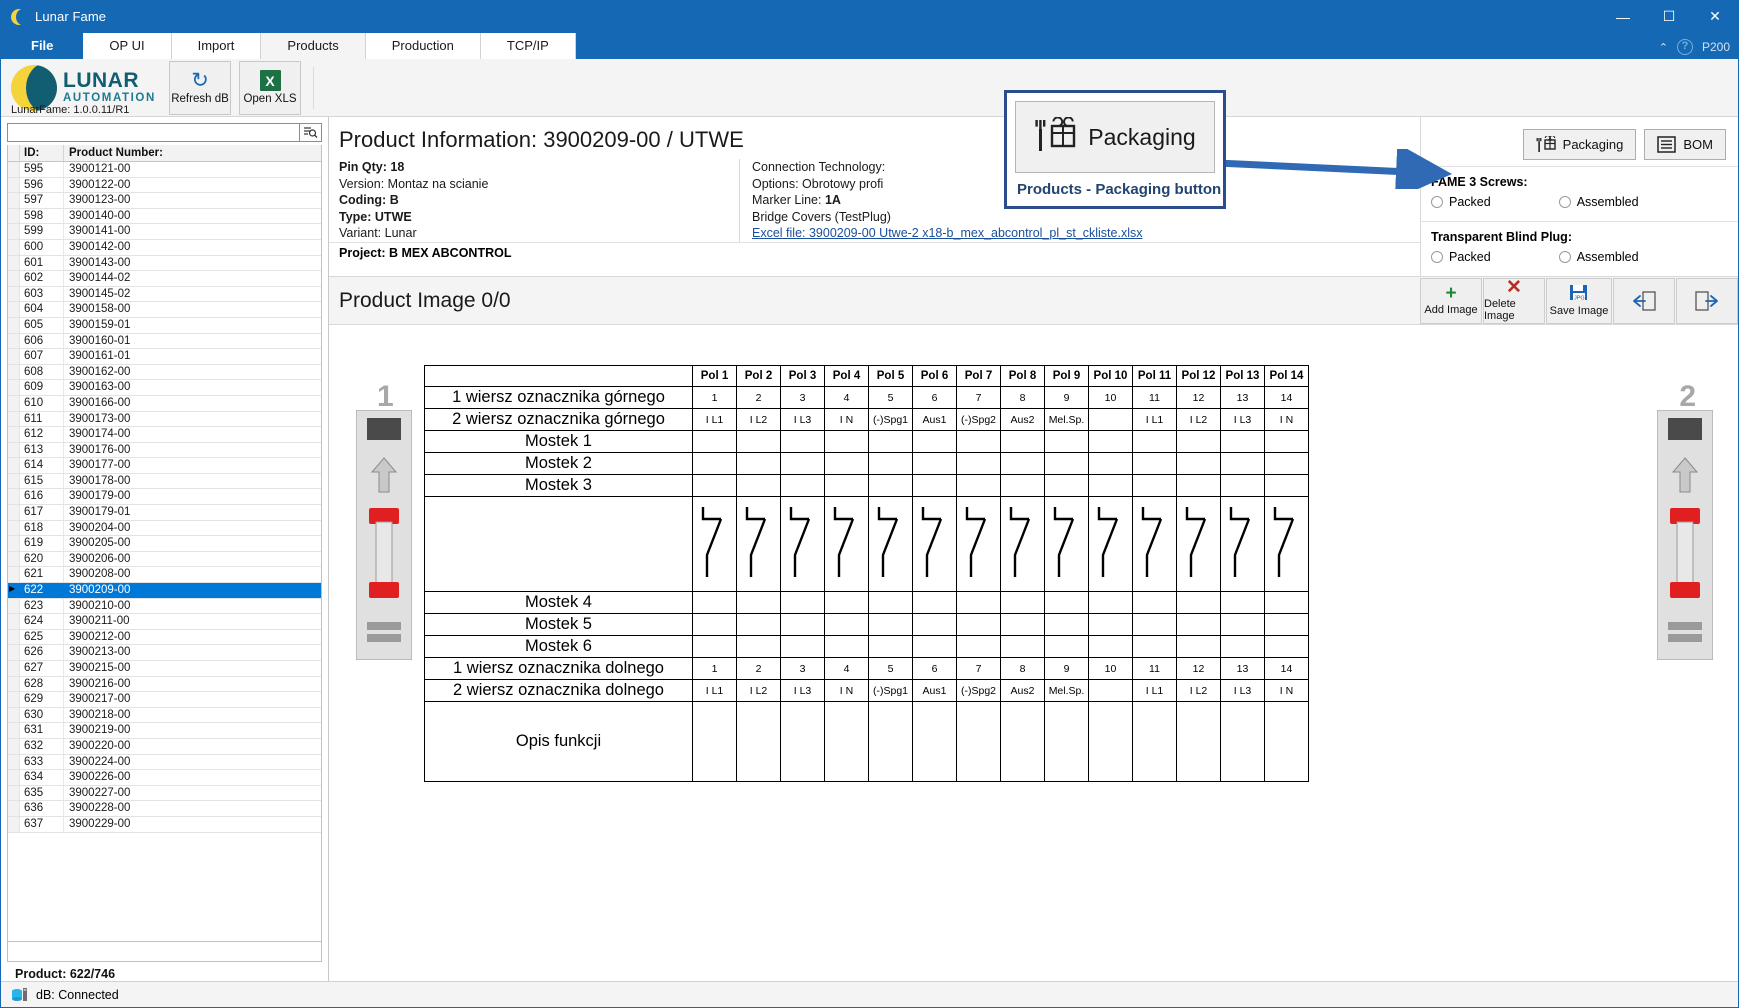  I want to click on refresh-icon: ↻, so click(200, 80).